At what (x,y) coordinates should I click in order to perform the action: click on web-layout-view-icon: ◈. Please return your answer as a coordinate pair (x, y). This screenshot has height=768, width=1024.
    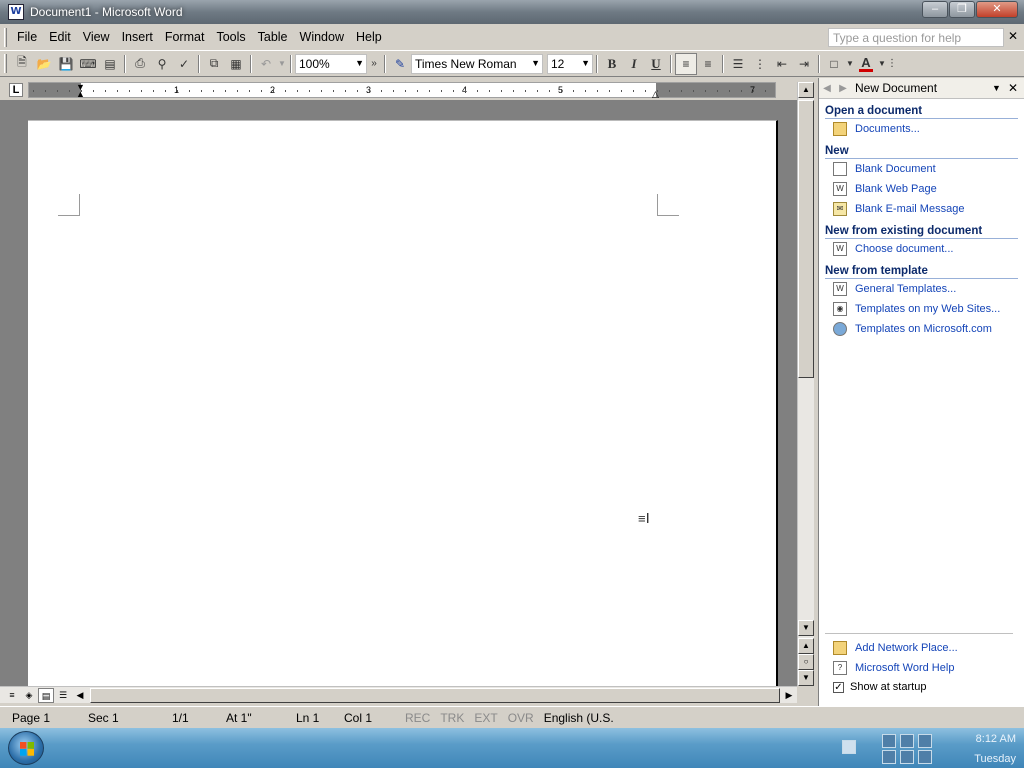
    Looking at the image, I should click on (29, 695).